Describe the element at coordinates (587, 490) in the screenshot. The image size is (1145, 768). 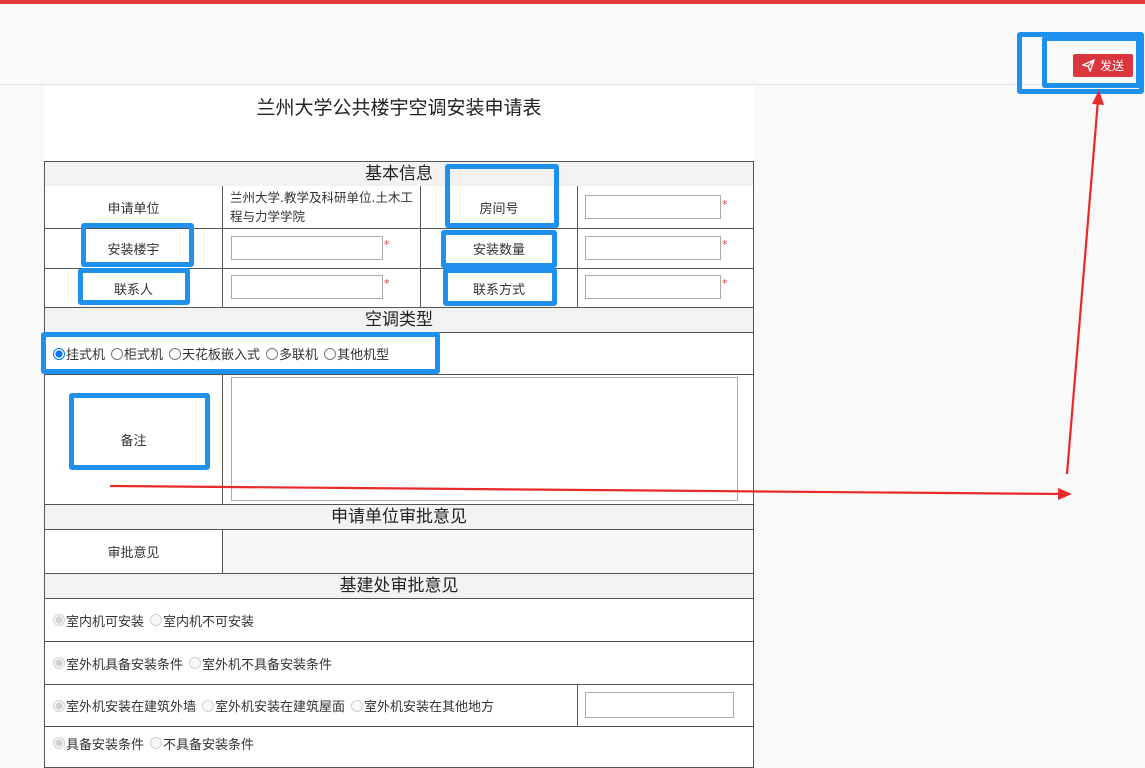
I see `annotation-arrow-horizontal` at that location.